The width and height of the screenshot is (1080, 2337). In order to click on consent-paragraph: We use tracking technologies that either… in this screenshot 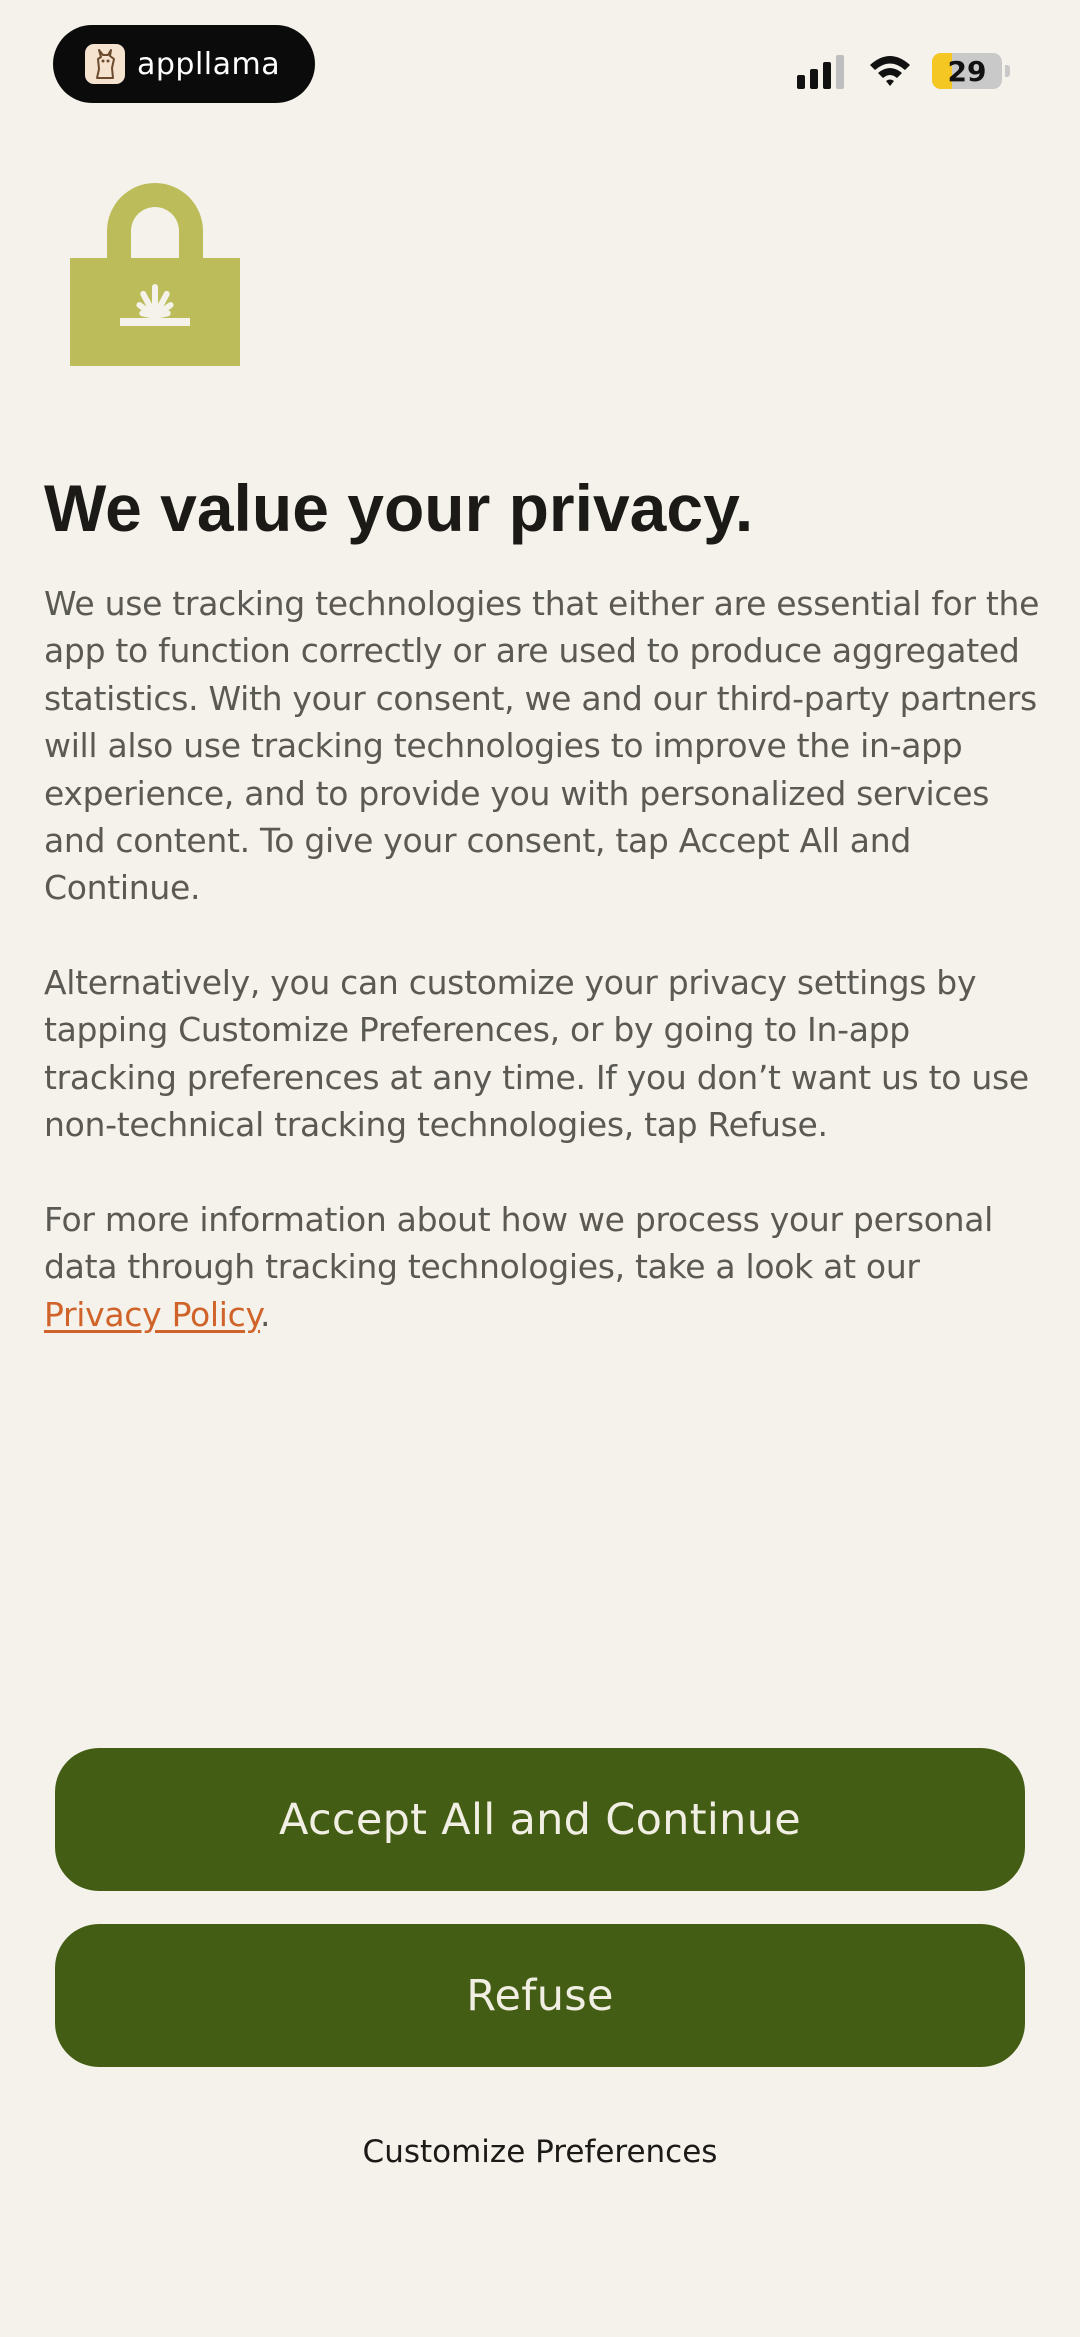, I will do `click(542, 746)`.